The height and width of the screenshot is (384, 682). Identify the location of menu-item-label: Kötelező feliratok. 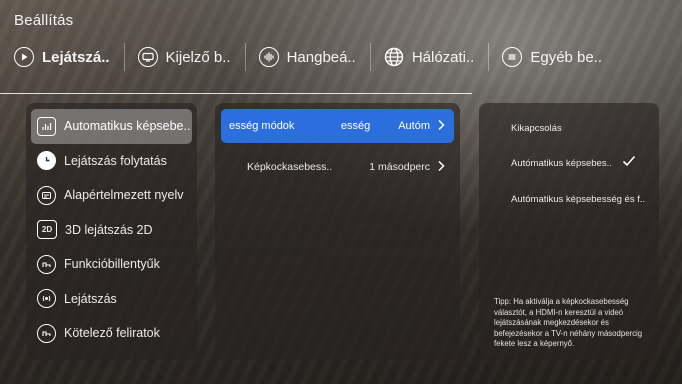
(112, 333).